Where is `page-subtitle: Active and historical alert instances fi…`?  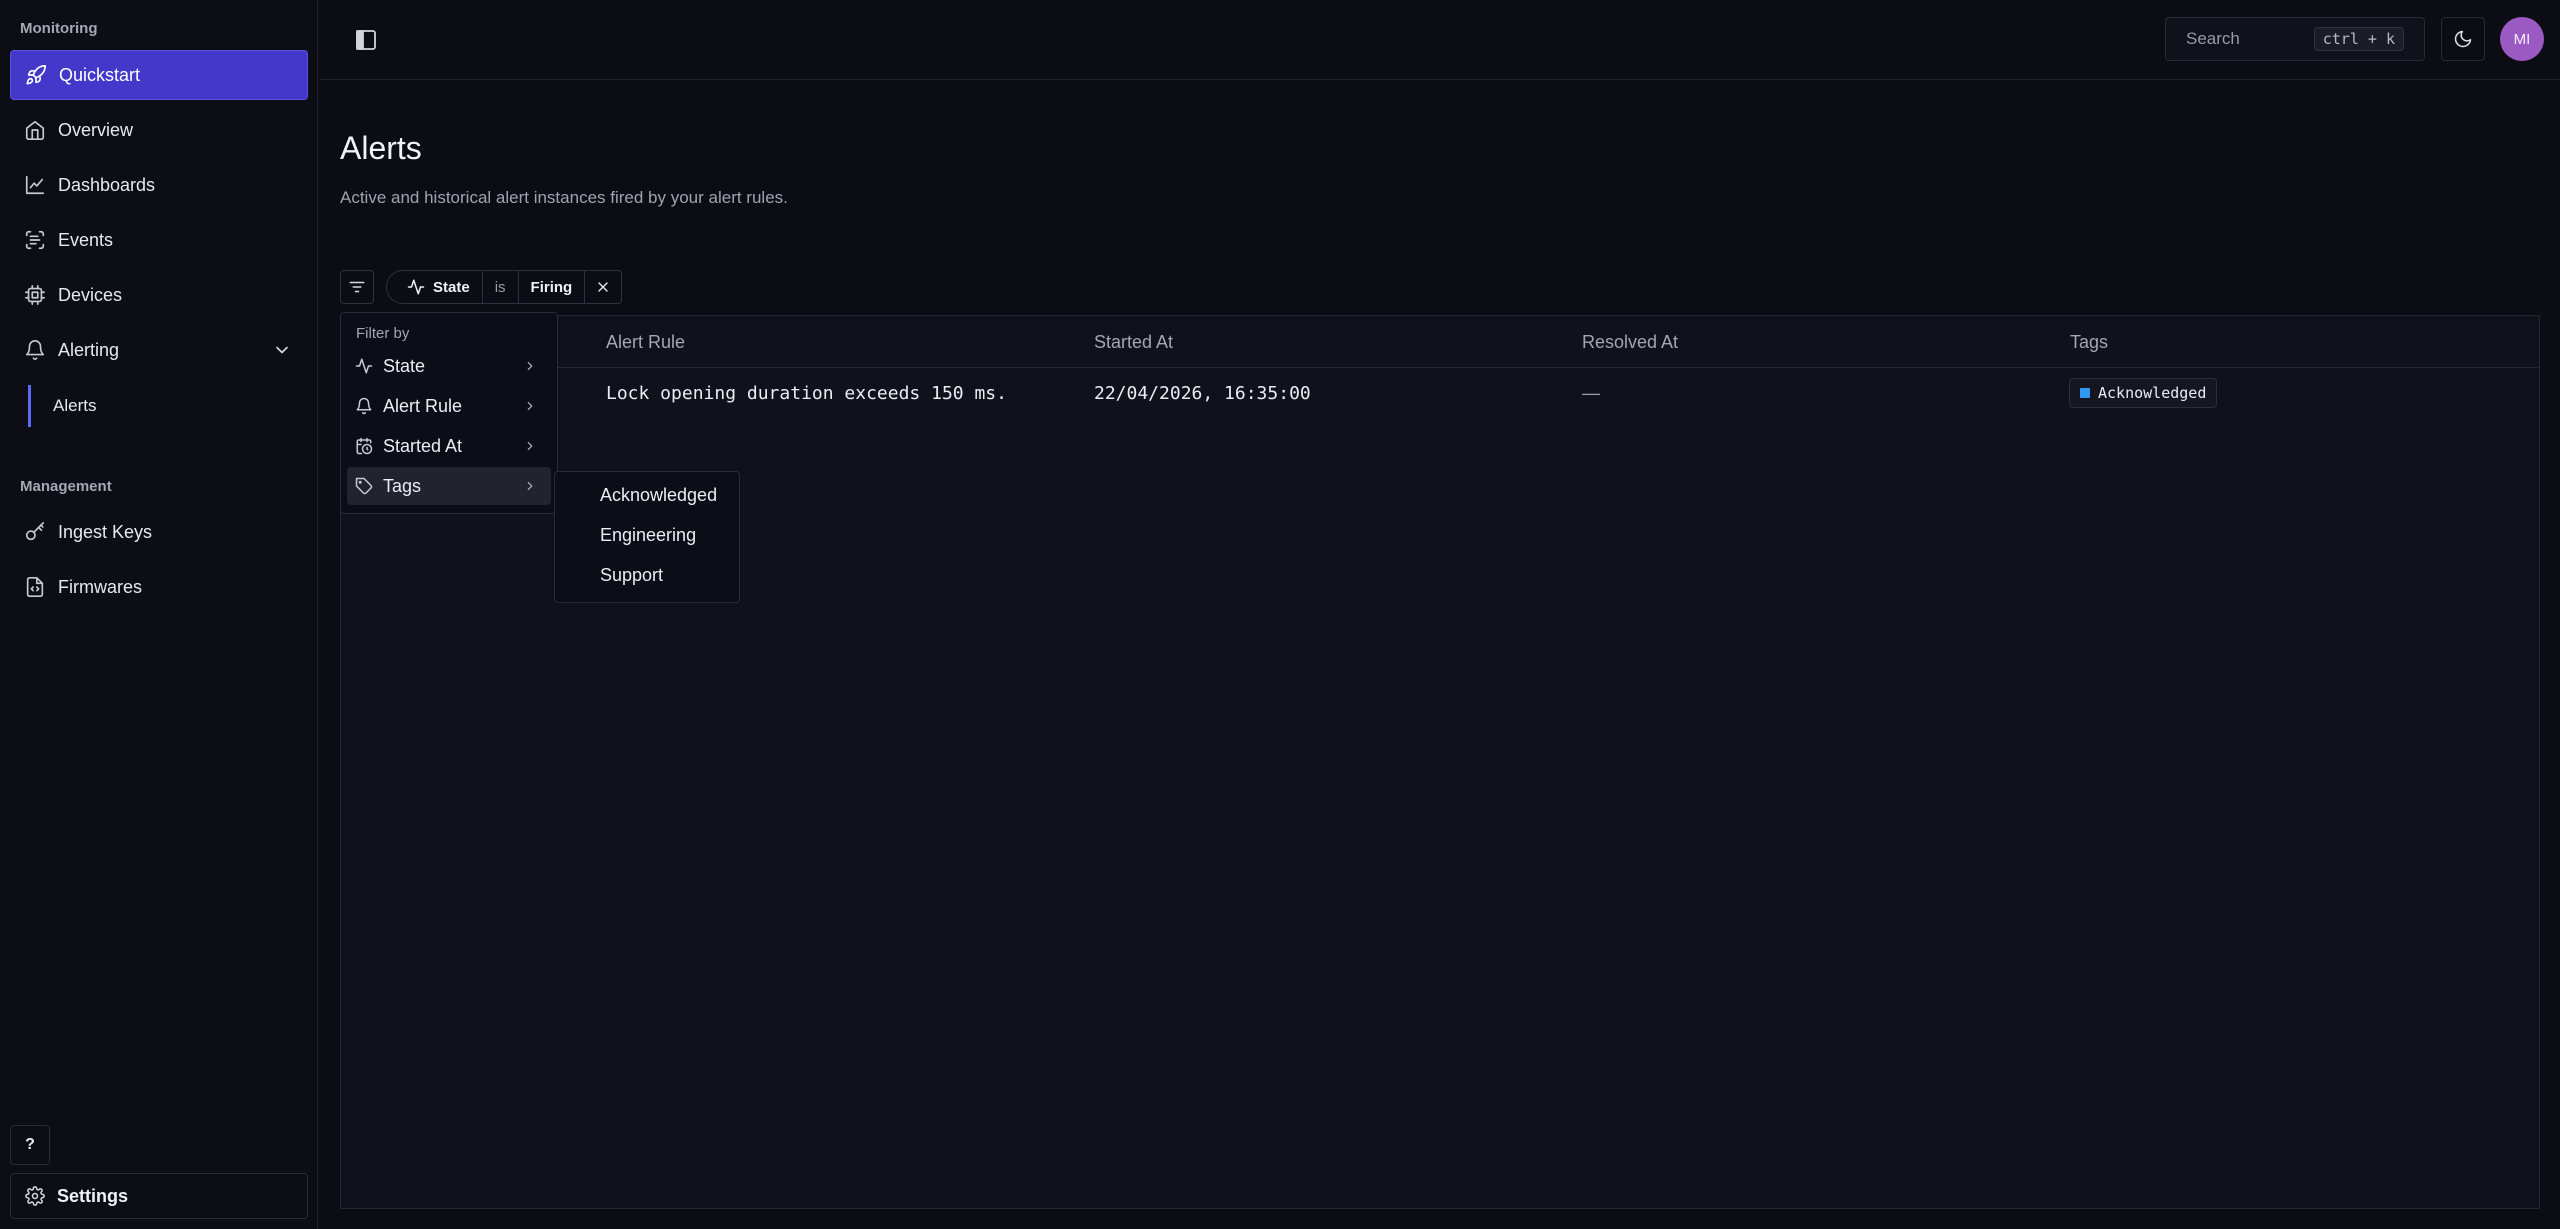
page-subtitle: Active and historical alert instances fi… is located at coordinates (564, 197).